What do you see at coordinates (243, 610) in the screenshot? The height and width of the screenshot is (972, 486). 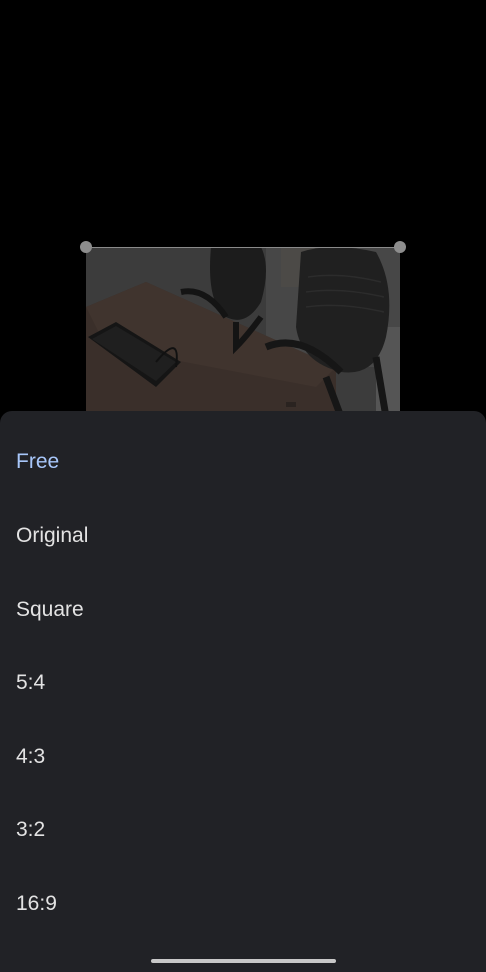 I see `aspect-option-square: Square` at bounding box center [243, 610].